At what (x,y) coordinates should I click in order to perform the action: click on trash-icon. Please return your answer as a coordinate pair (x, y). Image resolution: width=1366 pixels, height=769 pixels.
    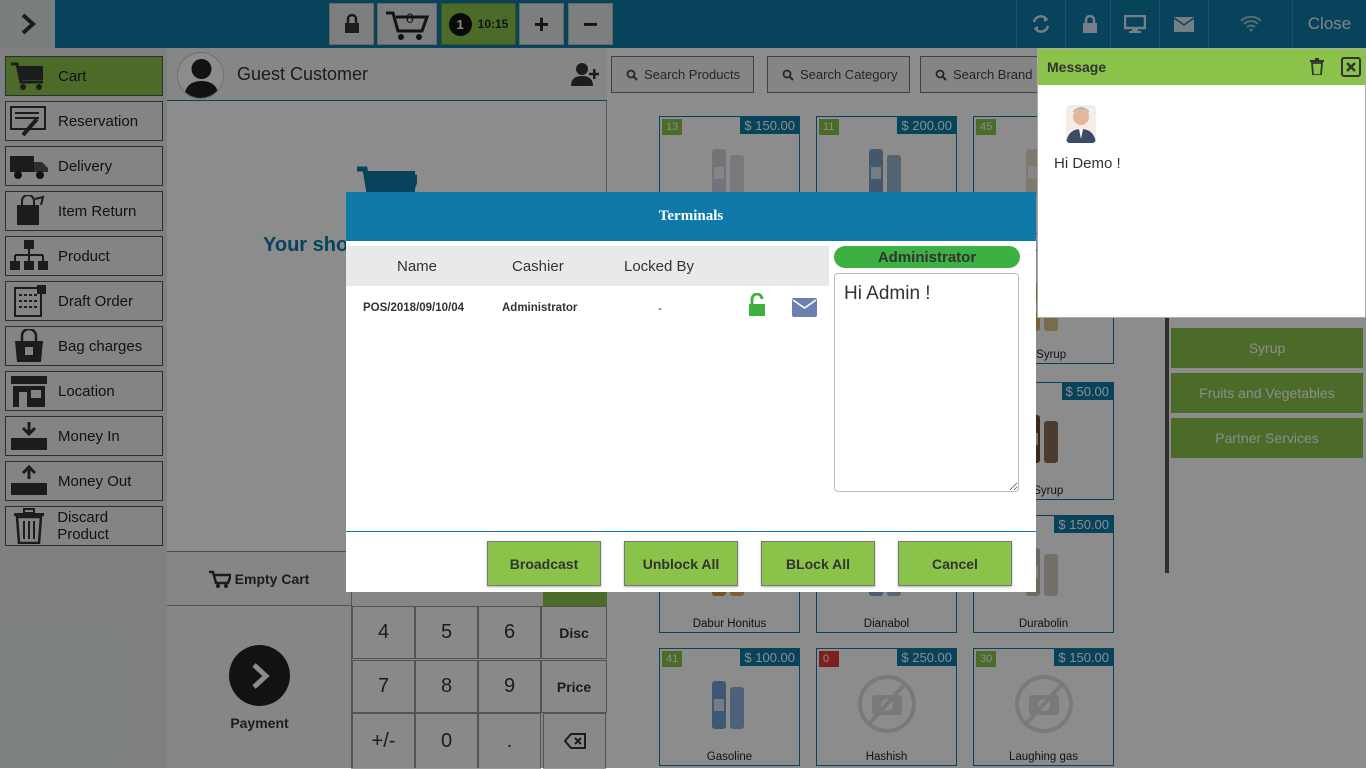
    Looking at the image, I should click on (1317, 67).